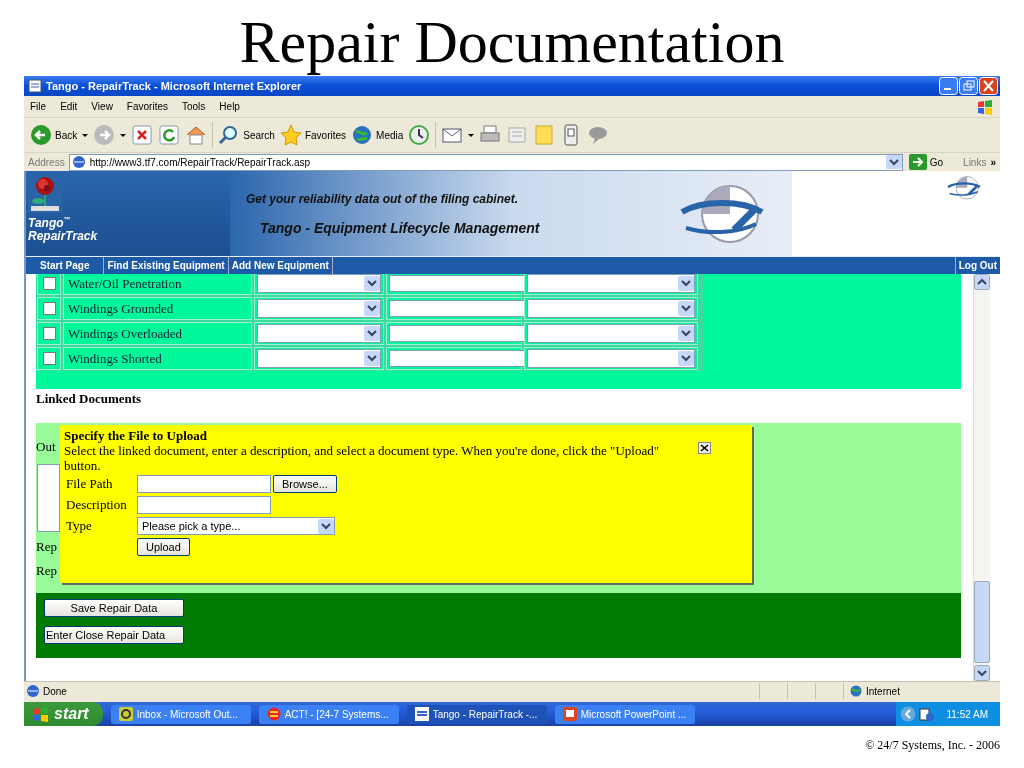 The image size is (1024, 768). I want to click on stop-icon, so click(142, 135).